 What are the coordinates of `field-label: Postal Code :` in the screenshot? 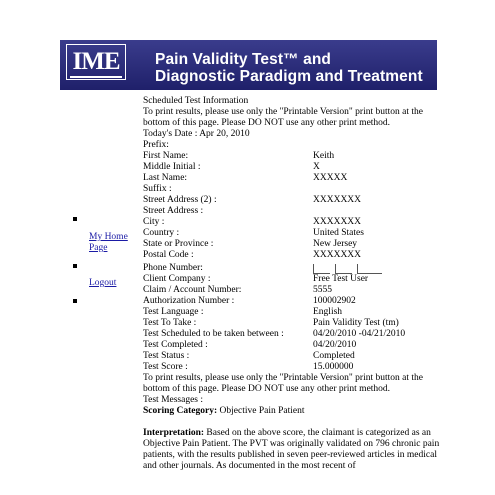 It's located at (168, 255).